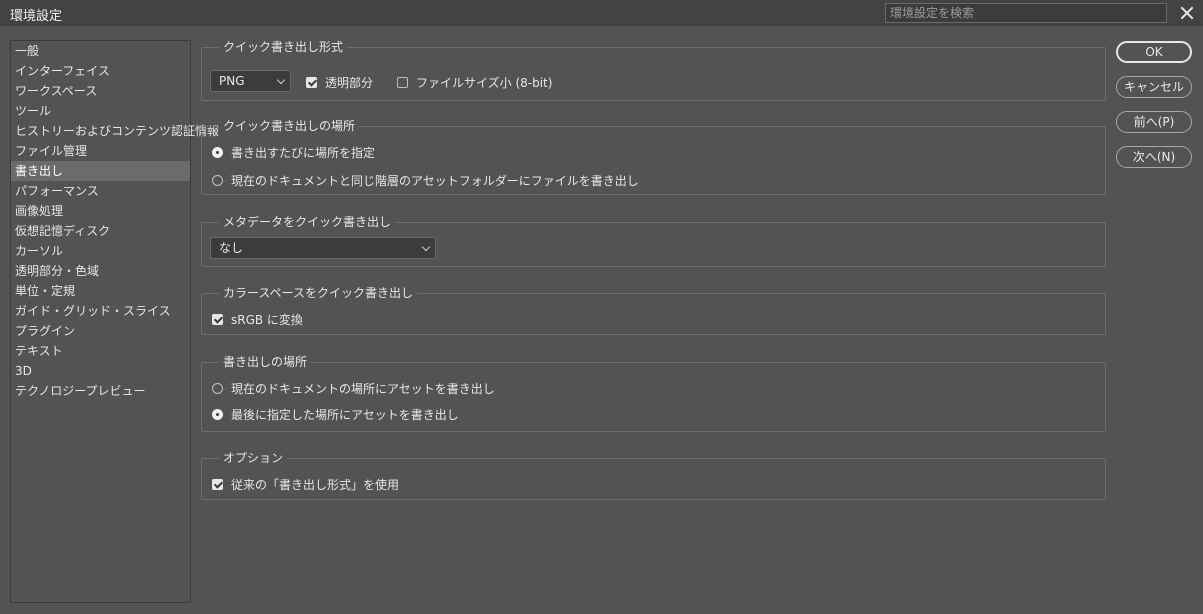 Image resolution: width=1203 pixels, height=614 pixels. What do you see at coordinates (100, 91) in the screenshot?
I see `sidebar-item-workspace: ワークスペース` at bounding box center [100, 91].